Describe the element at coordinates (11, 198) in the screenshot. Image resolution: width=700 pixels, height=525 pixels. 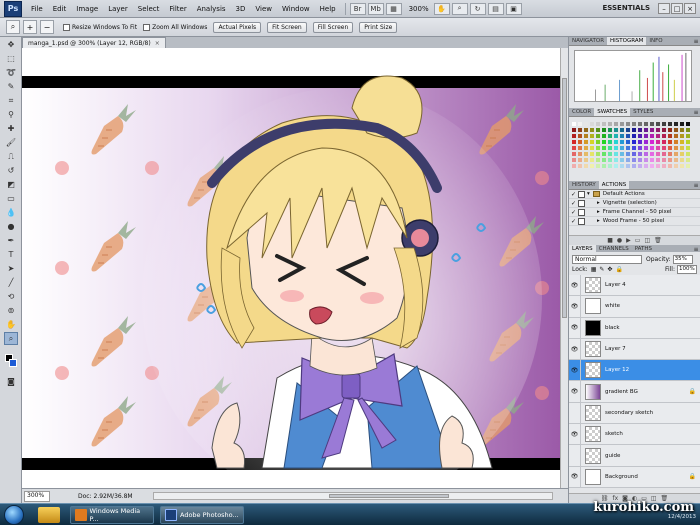
I see `gradient-tool-icon: ▭` at that location.